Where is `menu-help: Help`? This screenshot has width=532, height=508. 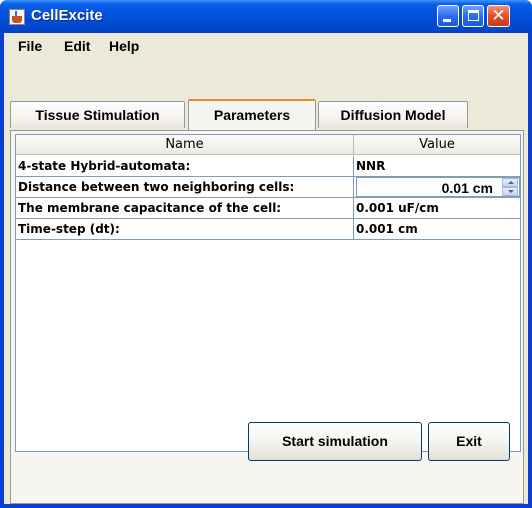 menu-help: Help is located at coordinates (124, 46).